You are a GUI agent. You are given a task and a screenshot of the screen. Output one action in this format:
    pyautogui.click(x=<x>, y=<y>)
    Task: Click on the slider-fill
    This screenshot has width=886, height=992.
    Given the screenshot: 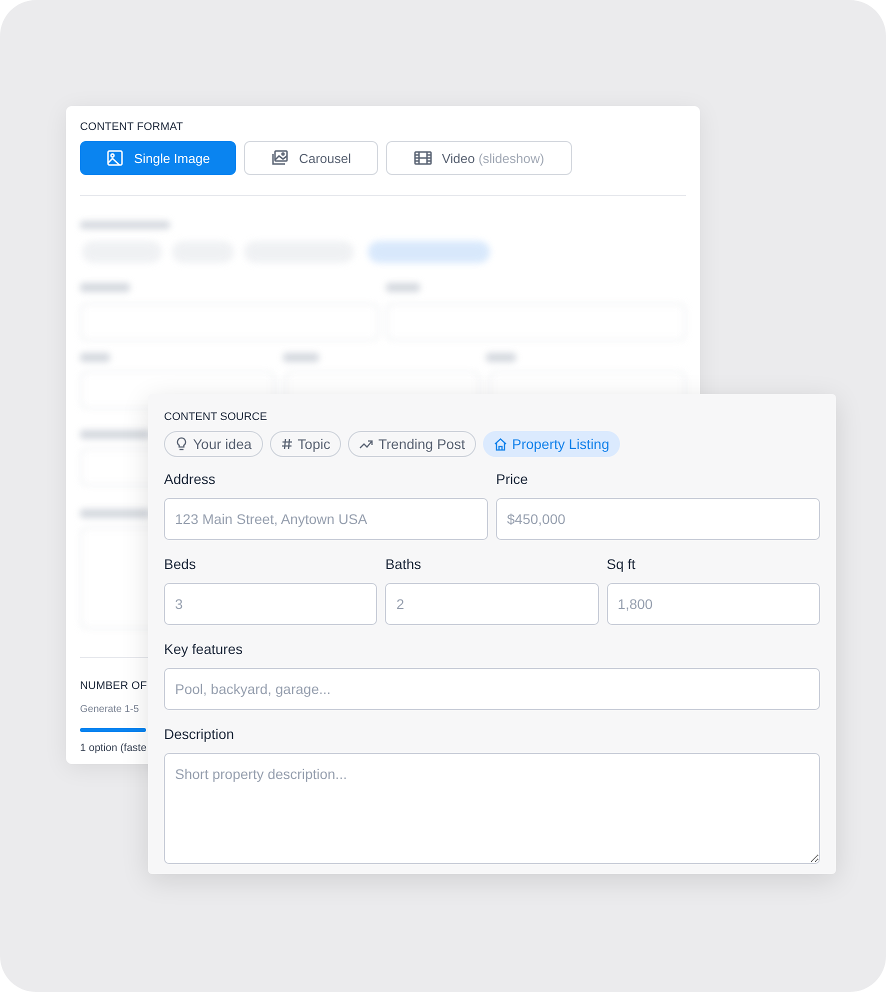 What is the action you would take?
    pyautogui.click(x=113, y=730)
    